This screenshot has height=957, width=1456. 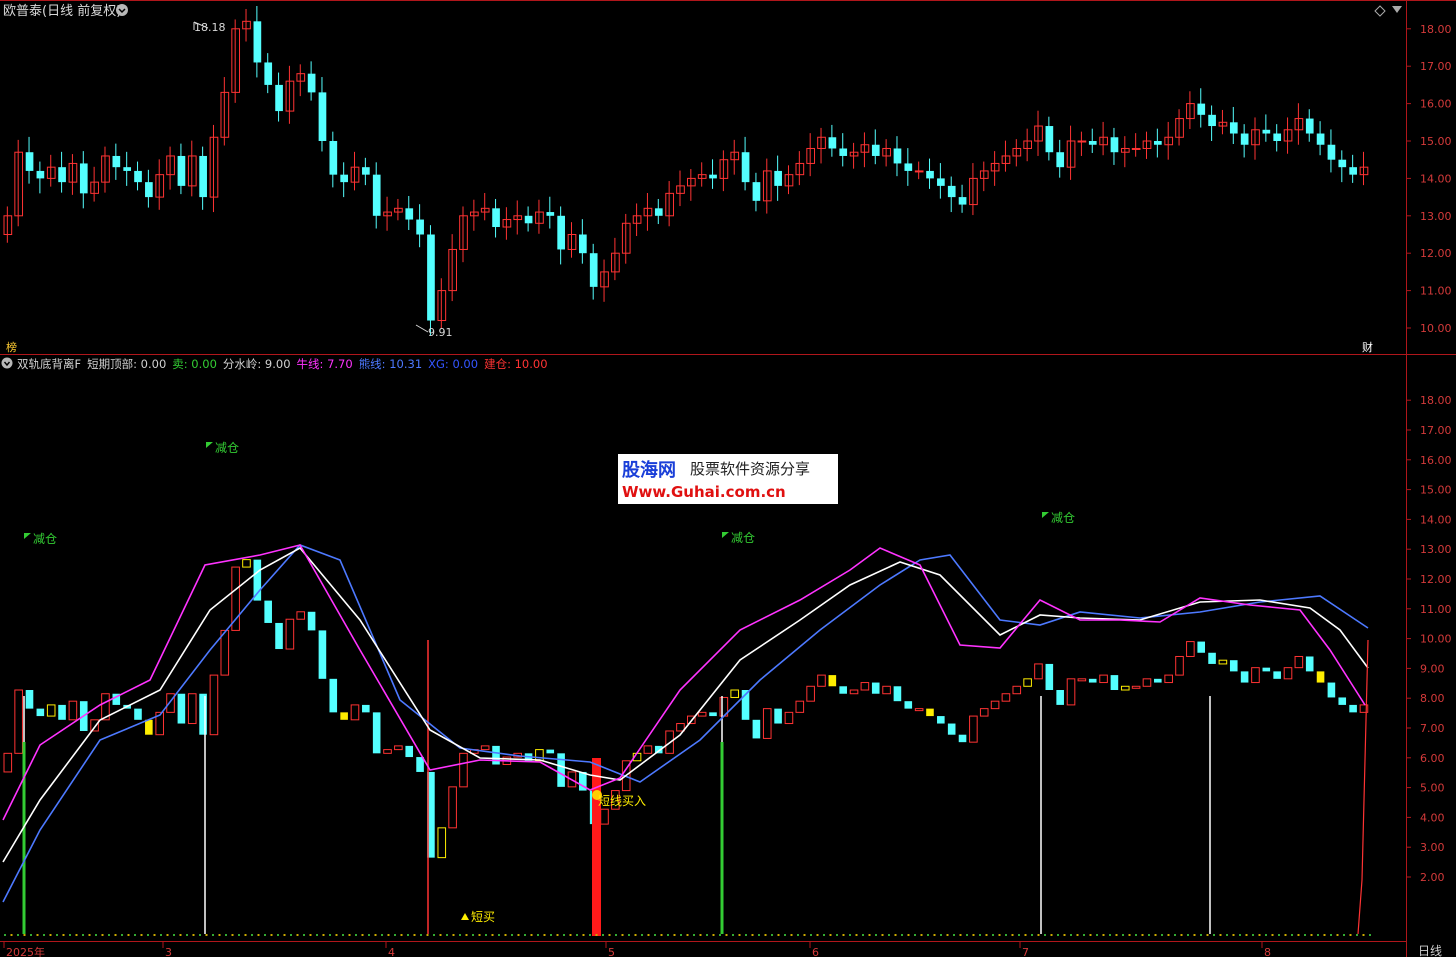 What do you see at coordinates (7, 363) in the screenshot?
I see `indicator-dropdown-icon` at bounding box center [7, 363].